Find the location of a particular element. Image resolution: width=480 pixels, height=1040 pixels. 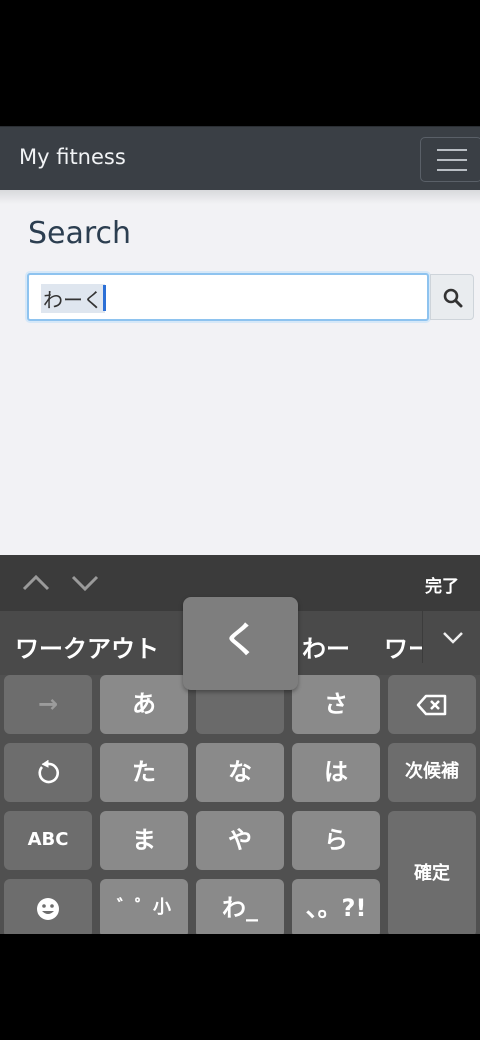

abc-key: ABC is located at coordinates (48, 840).